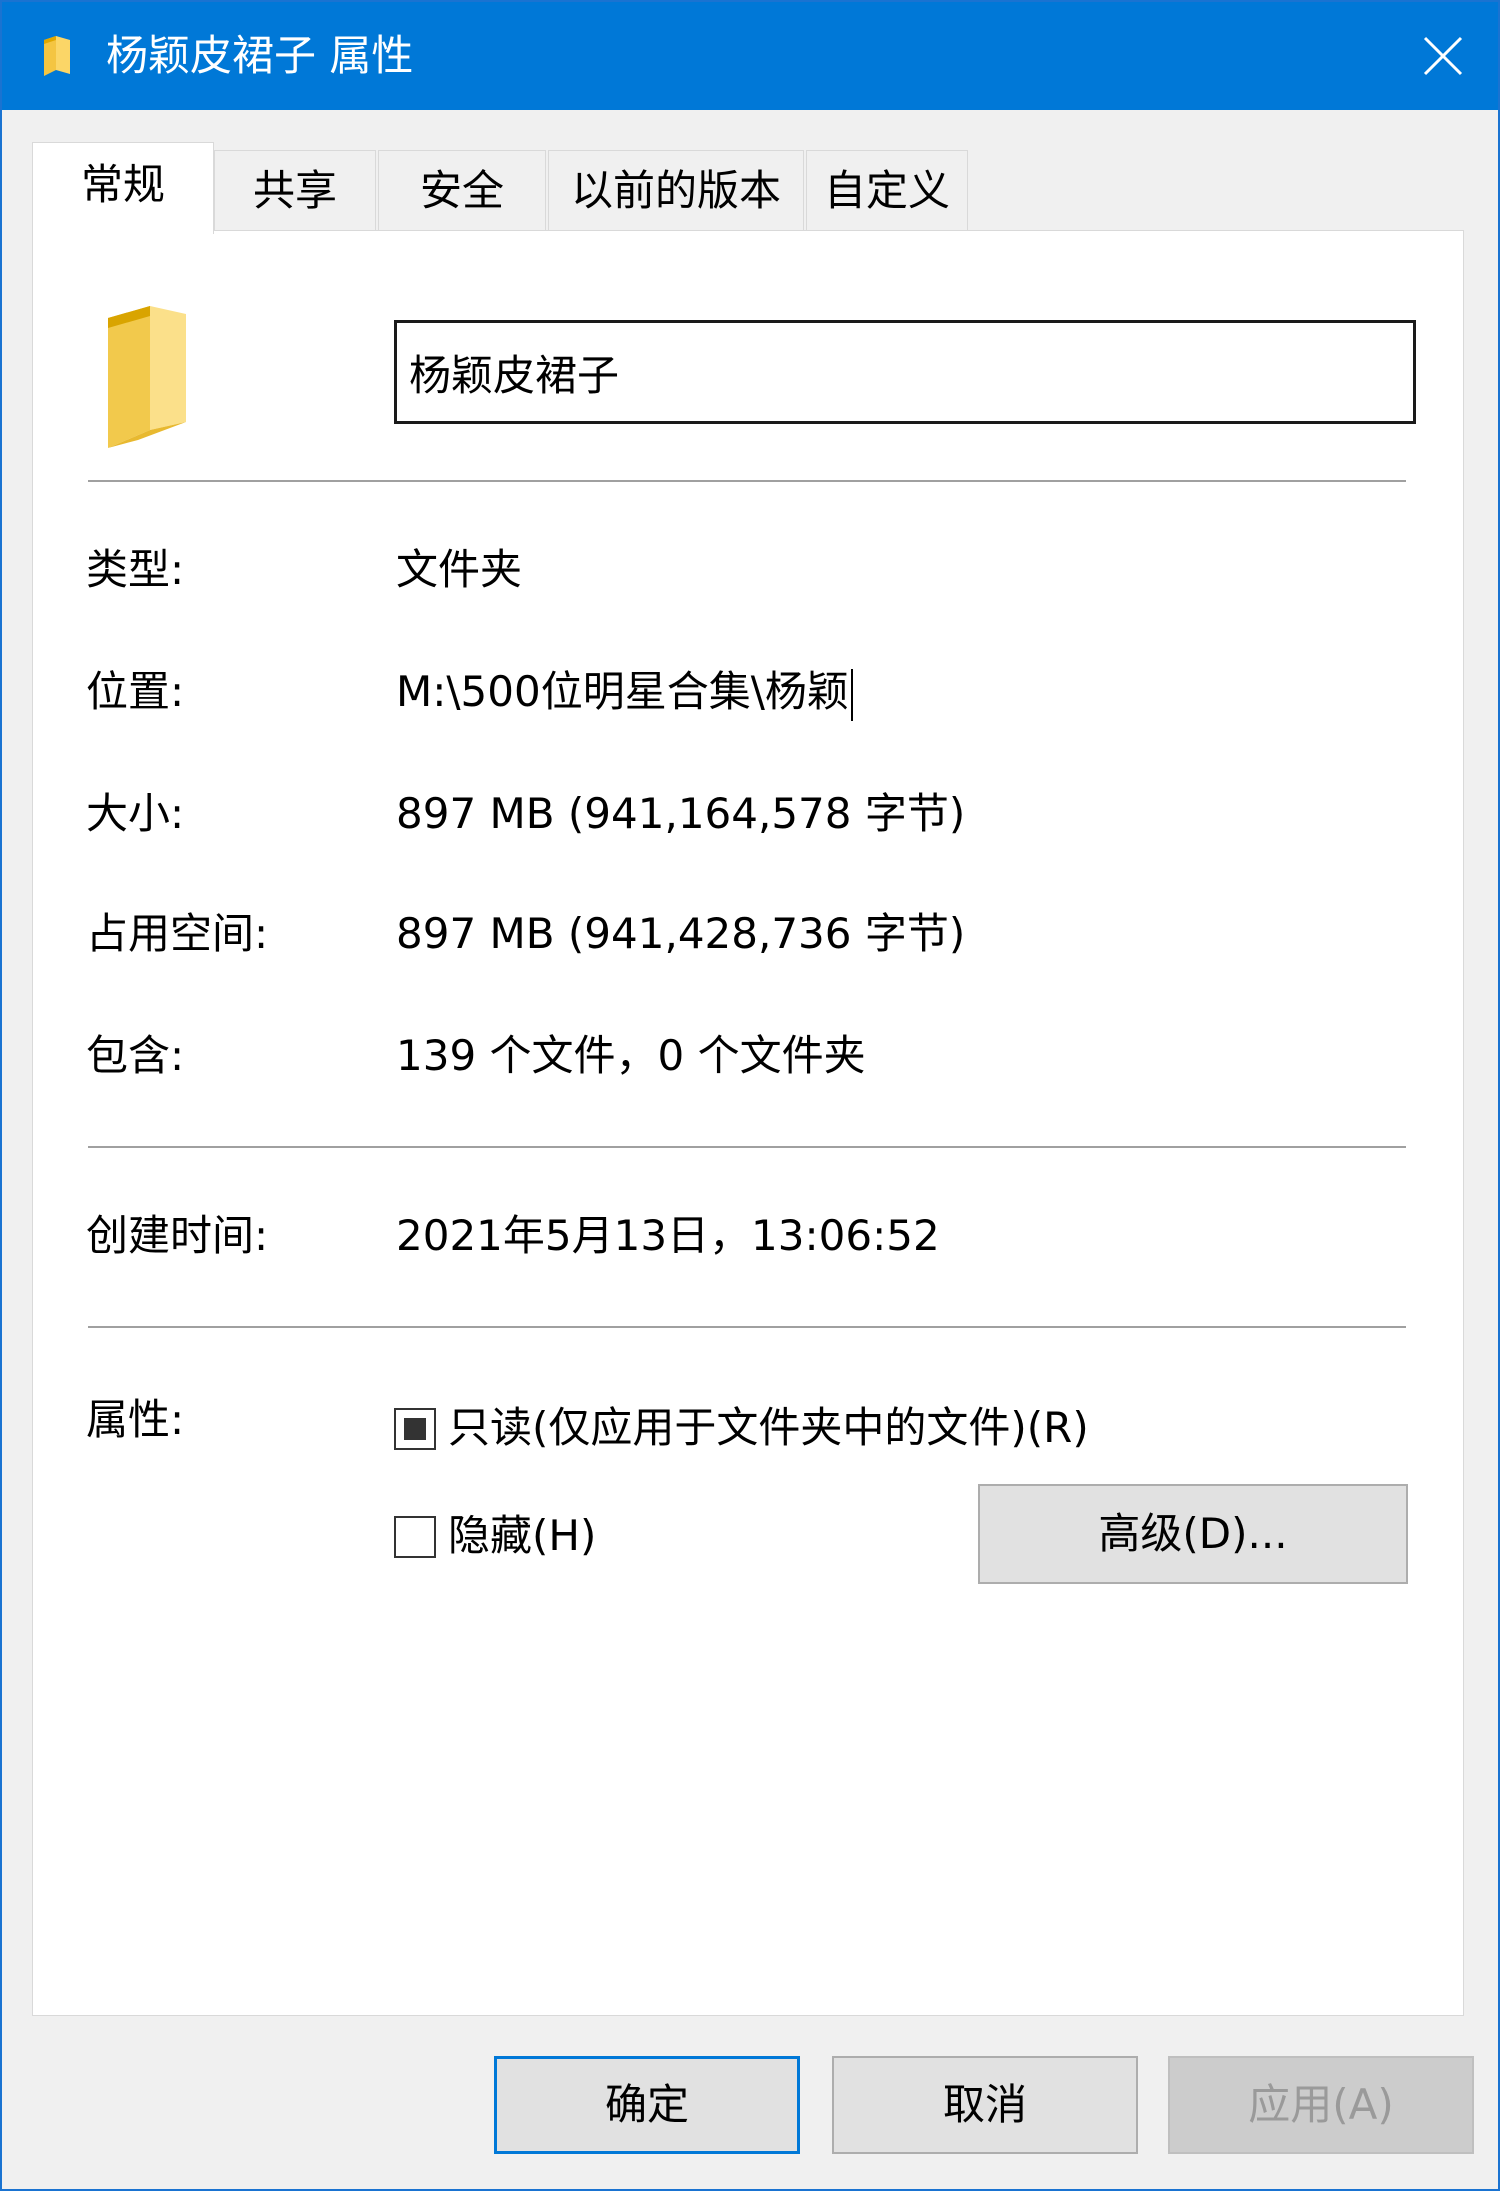  What do you see at coordinates (985, 2105) in the screenshot?
I see `cancel-button: 取消` at bounding box center [985, 2105].